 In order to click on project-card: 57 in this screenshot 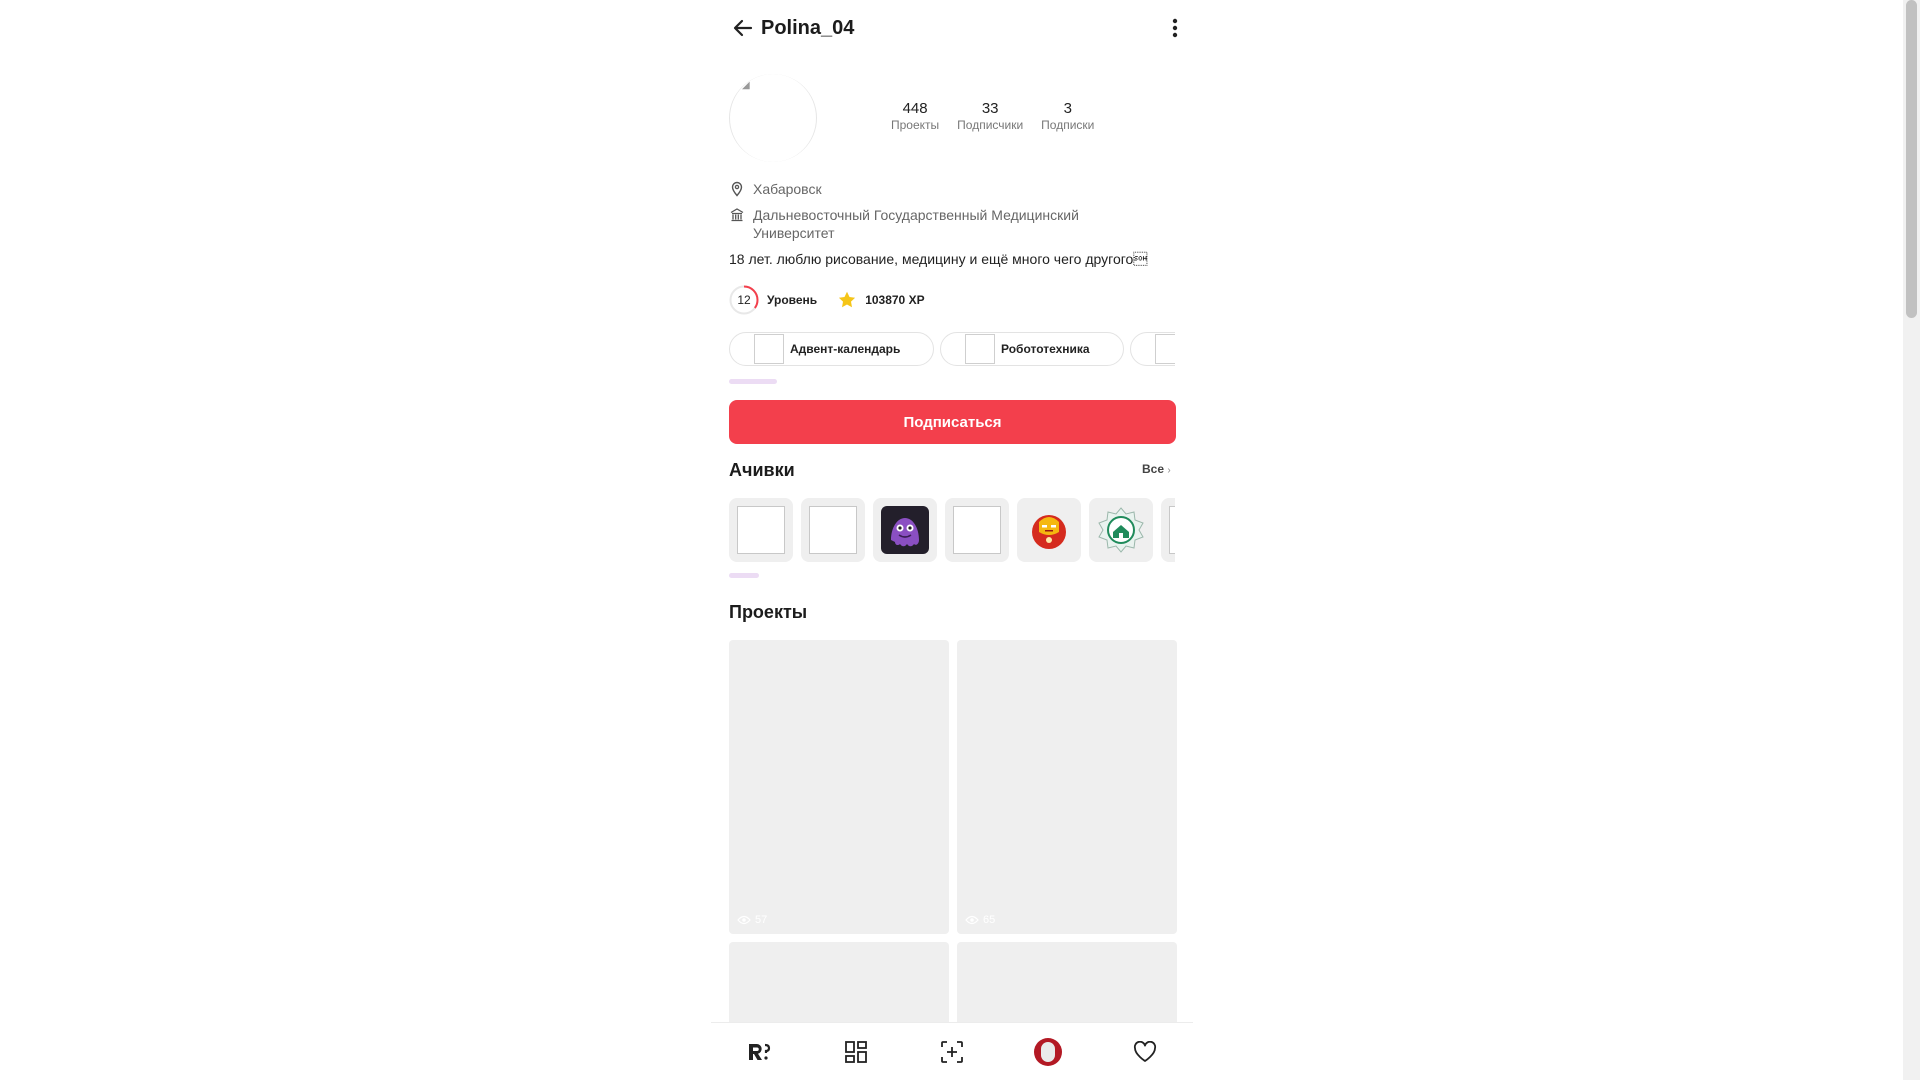, I will do `click(839, 787)`.